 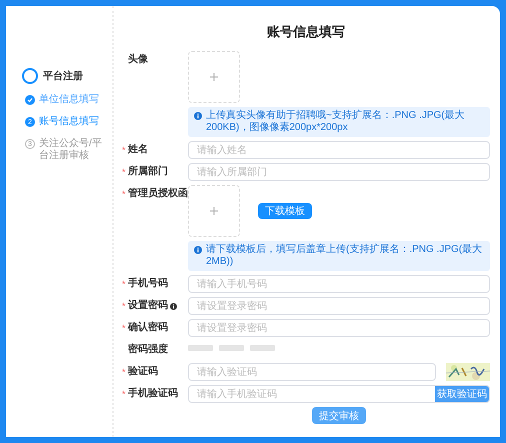 I want to click on field-label: 密码强度, so click(x=148, y=349).